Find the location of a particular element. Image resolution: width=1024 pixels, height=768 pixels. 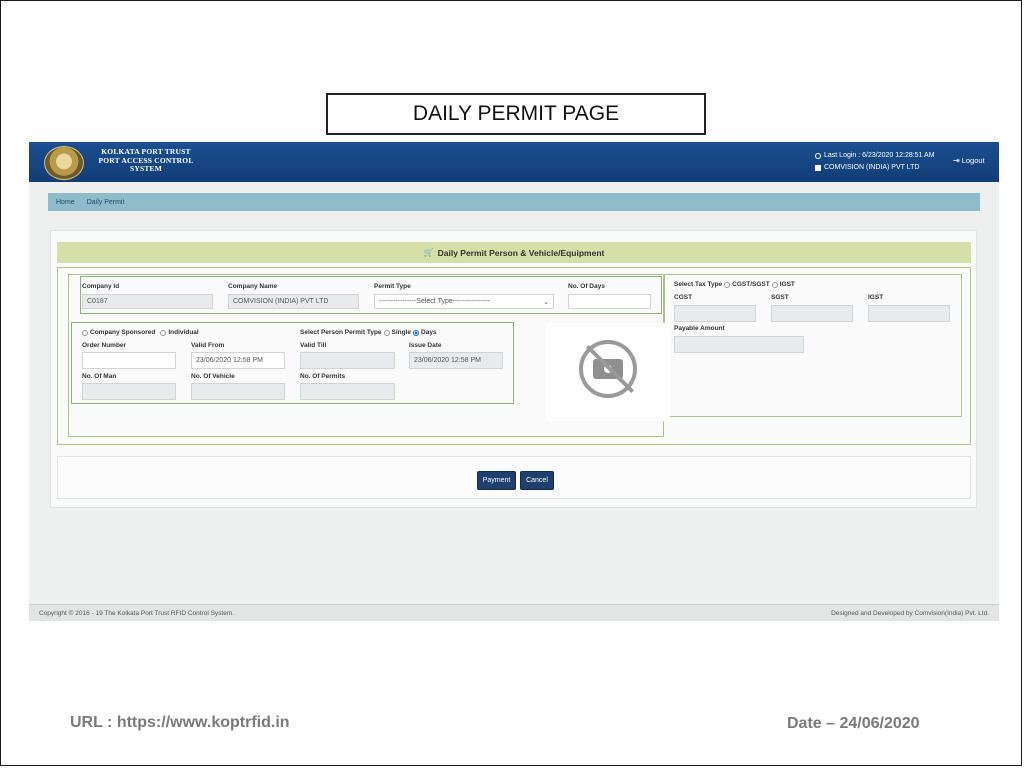

cgst-label: CGST is located at coordinates (683, 297).